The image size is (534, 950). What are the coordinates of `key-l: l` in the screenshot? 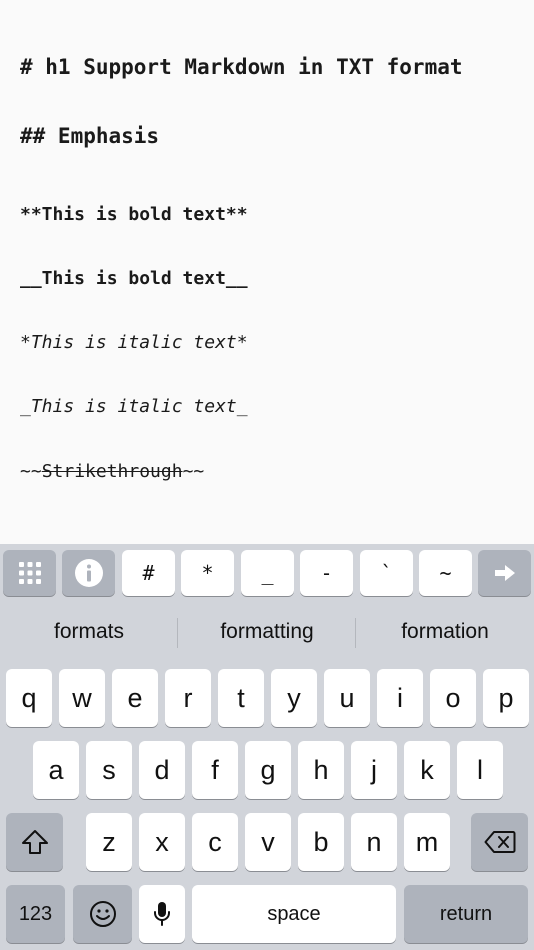 It's located at (480, 770).